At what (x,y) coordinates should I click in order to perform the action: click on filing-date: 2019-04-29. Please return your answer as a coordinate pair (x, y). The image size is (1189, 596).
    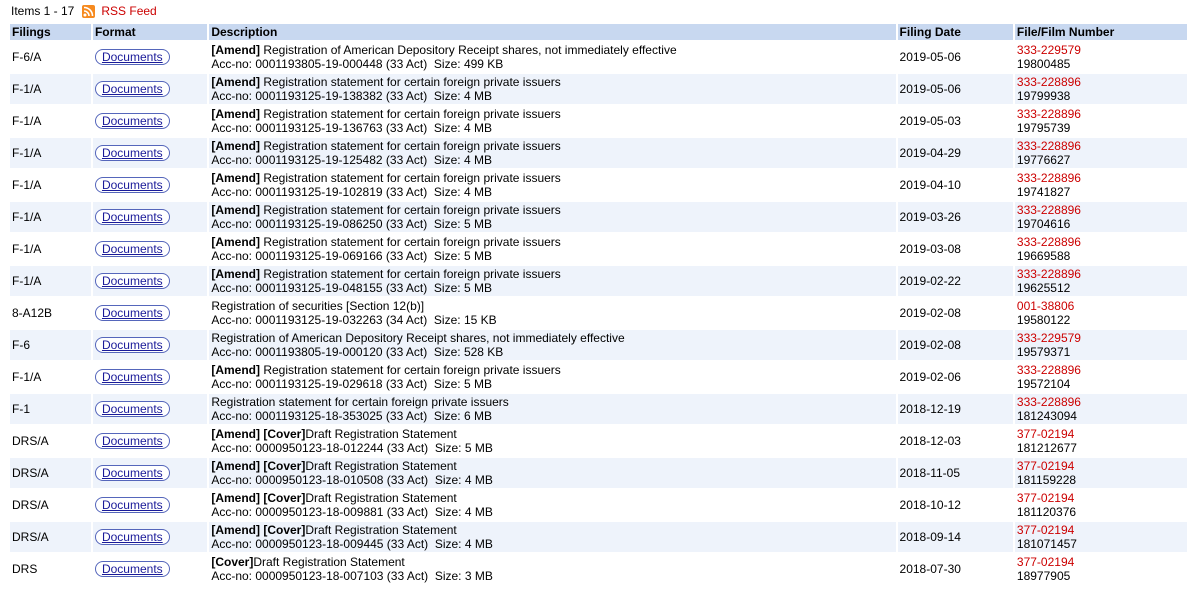
    Looking at the image, I should click on (955, 153).